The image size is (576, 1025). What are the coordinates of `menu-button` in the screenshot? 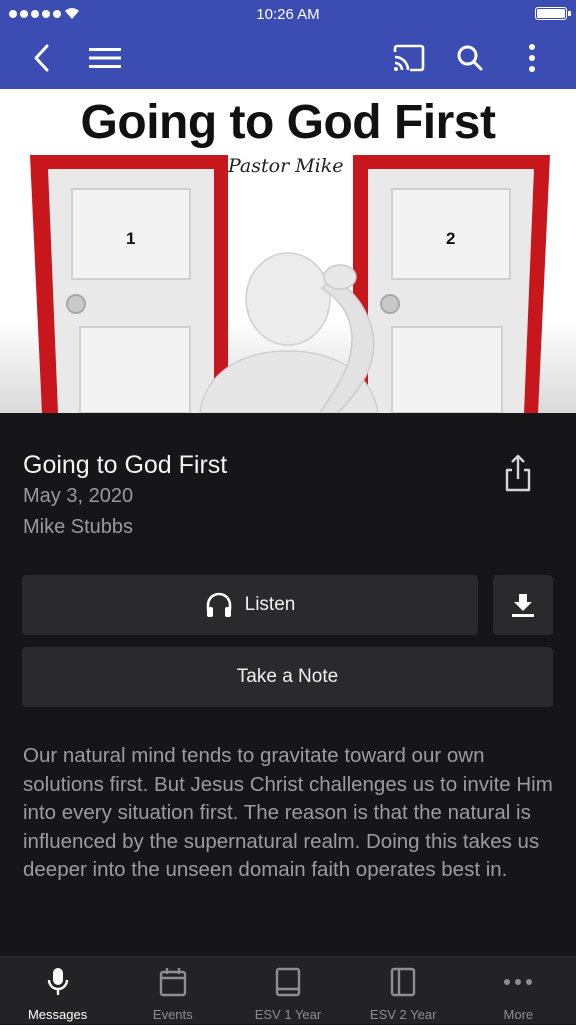 It's located at (105, 58).